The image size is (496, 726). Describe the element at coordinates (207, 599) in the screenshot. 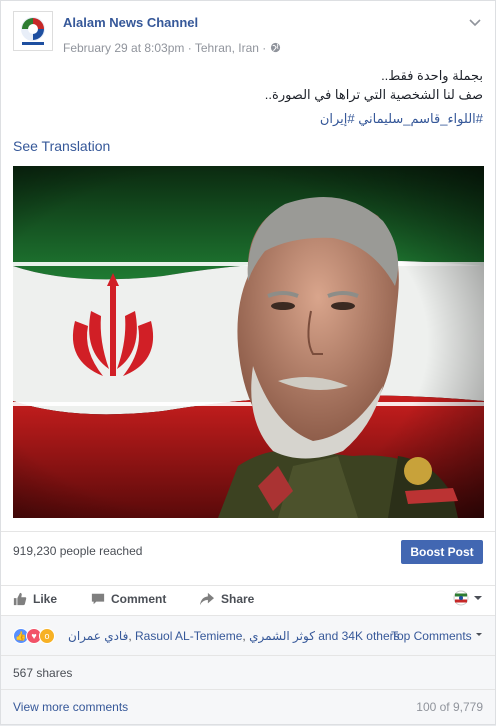

I see `share-icon` at that location.